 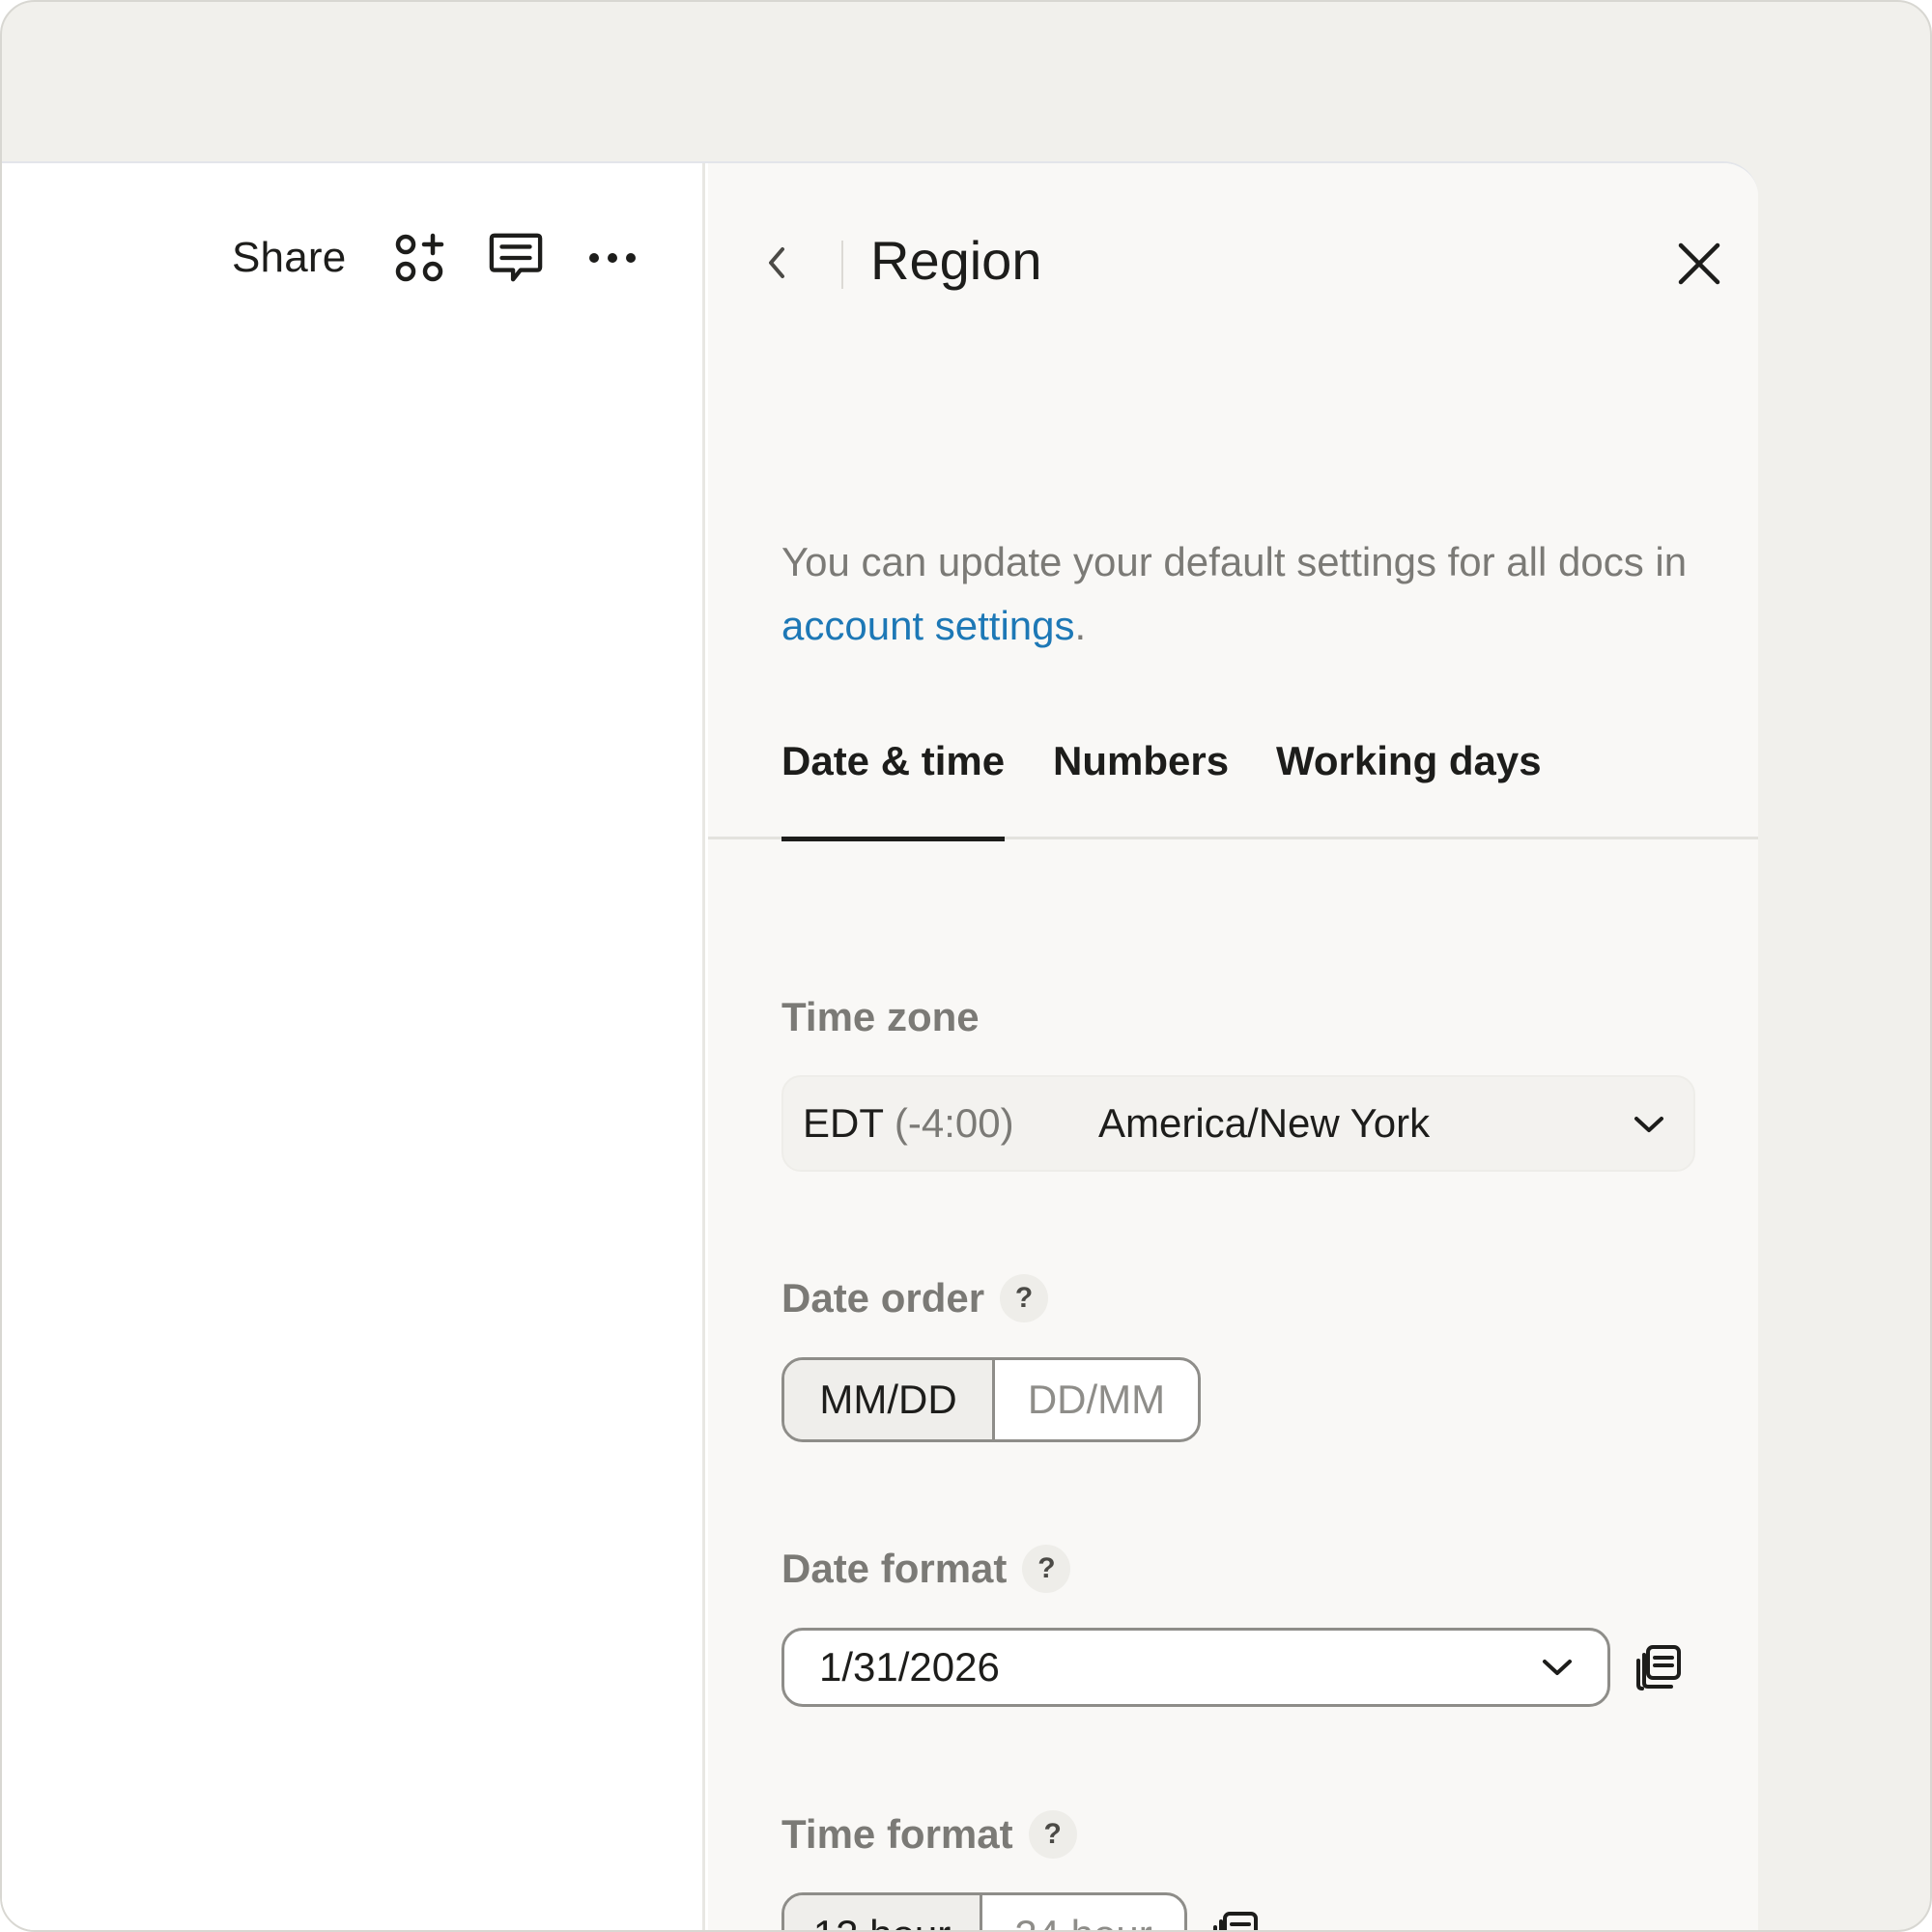 What do you see at coordinates (457, 258) in the screenshot?
I see `doc-toolbar: Share` at bounding box center [457, 258].